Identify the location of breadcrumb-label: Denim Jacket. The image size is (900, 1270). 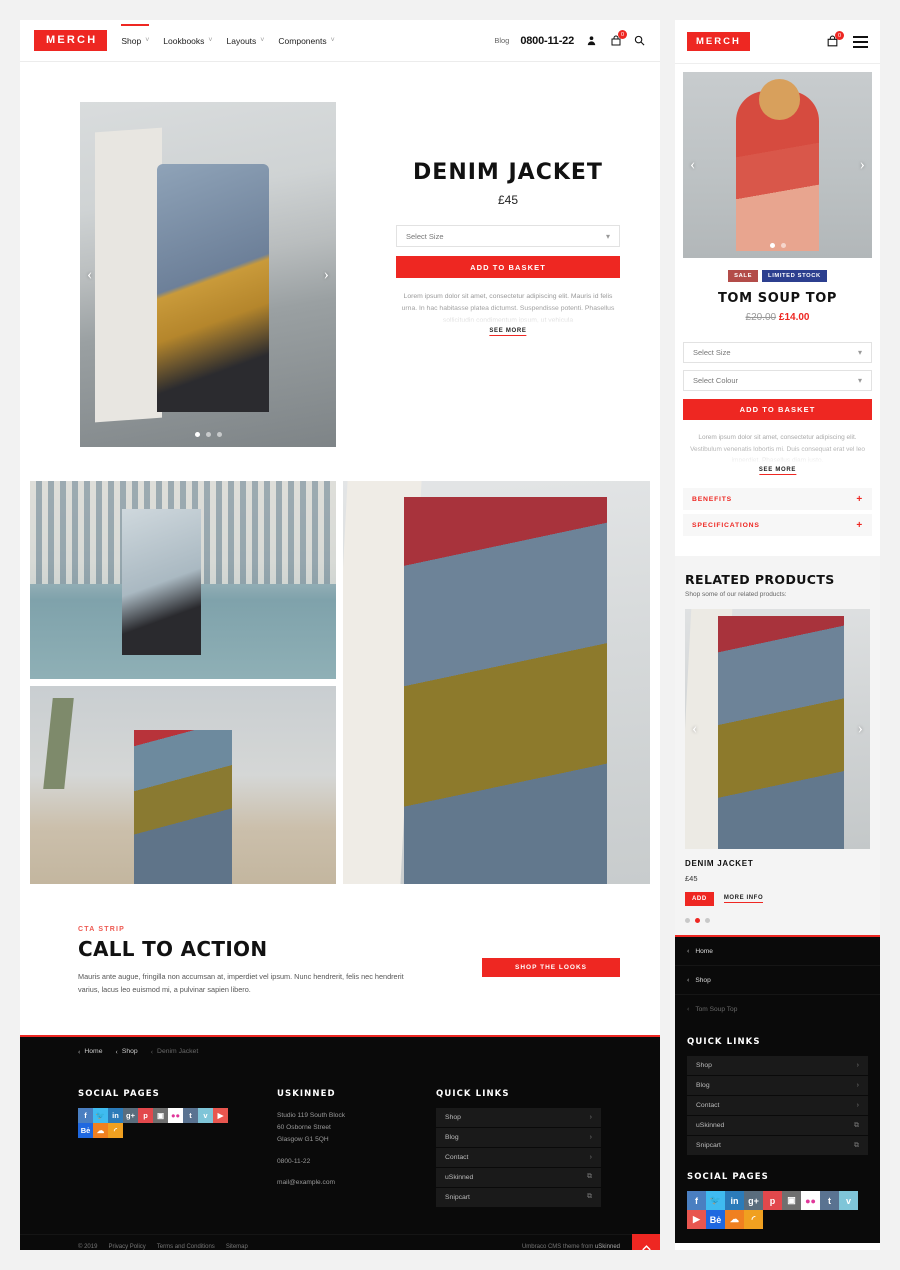
(178, 1052).